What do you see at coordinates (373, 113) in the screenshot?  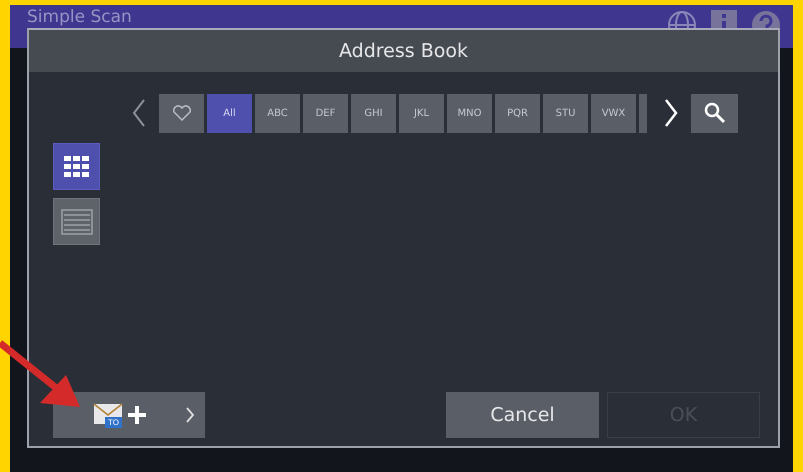 I see `index-tab: GHI` at bounding box center [373, 113].